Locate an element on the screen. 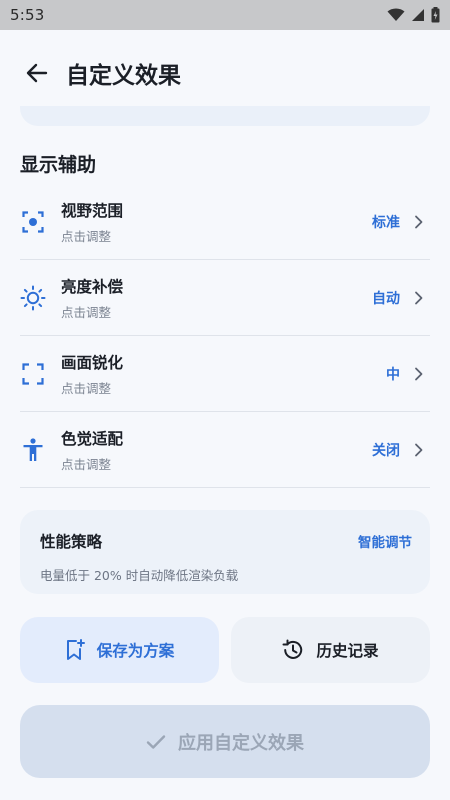 This screenshot has width=450, height=800. save-preset-button: 保存为方案 is located at coordinates (119, 650).